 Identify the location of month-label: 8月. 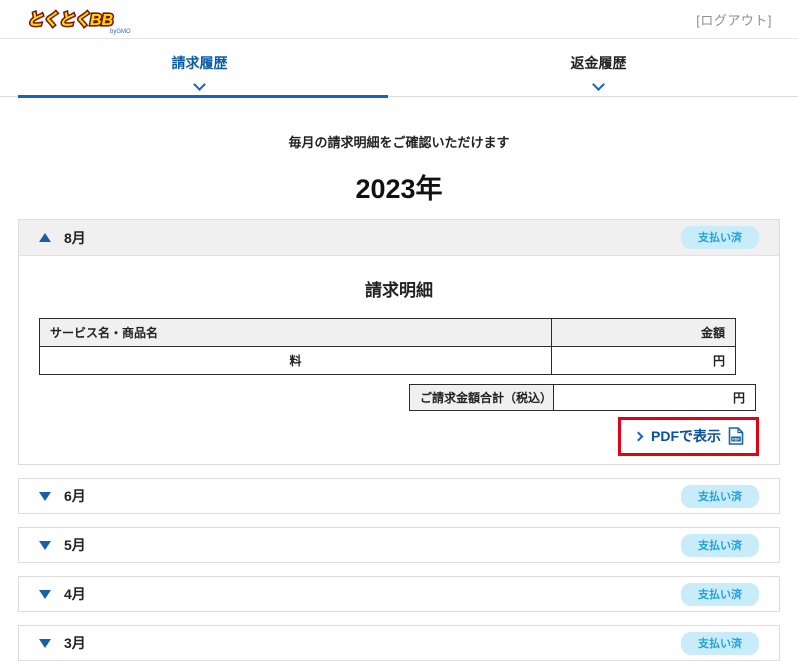
(75, 237).